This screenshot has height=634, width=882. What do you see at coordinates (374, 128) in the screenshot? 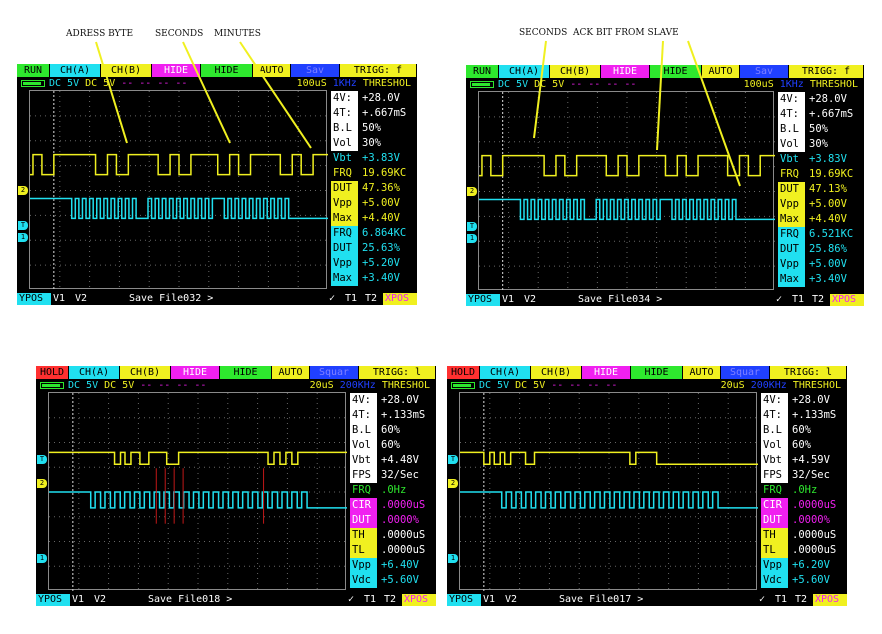
I see `measurement-row: B.L 50%` at bounding box center [374, 128].